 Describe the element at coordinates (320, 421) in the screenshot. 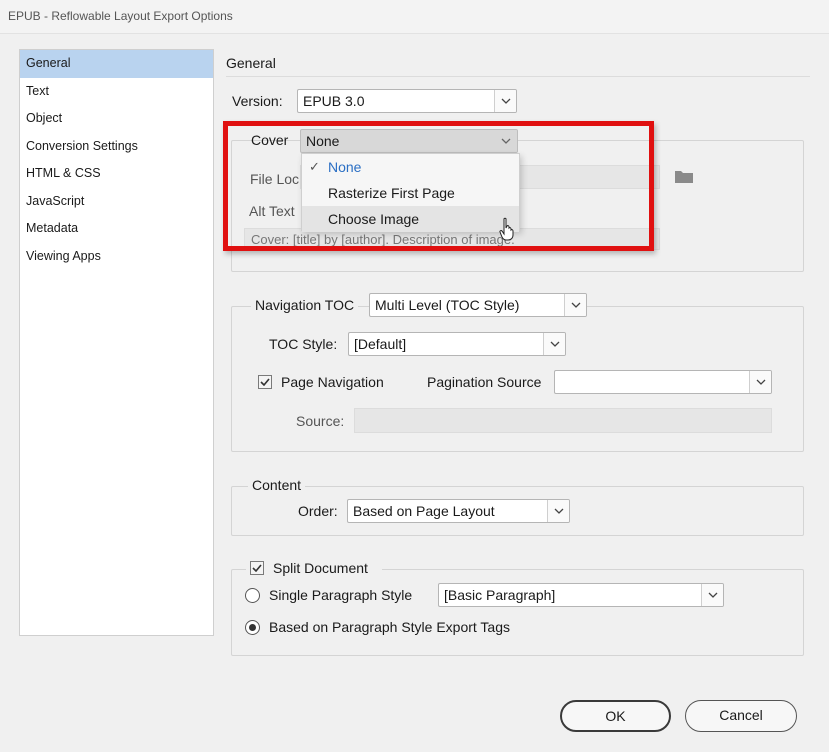

I see `source-label: Source:` at that location.